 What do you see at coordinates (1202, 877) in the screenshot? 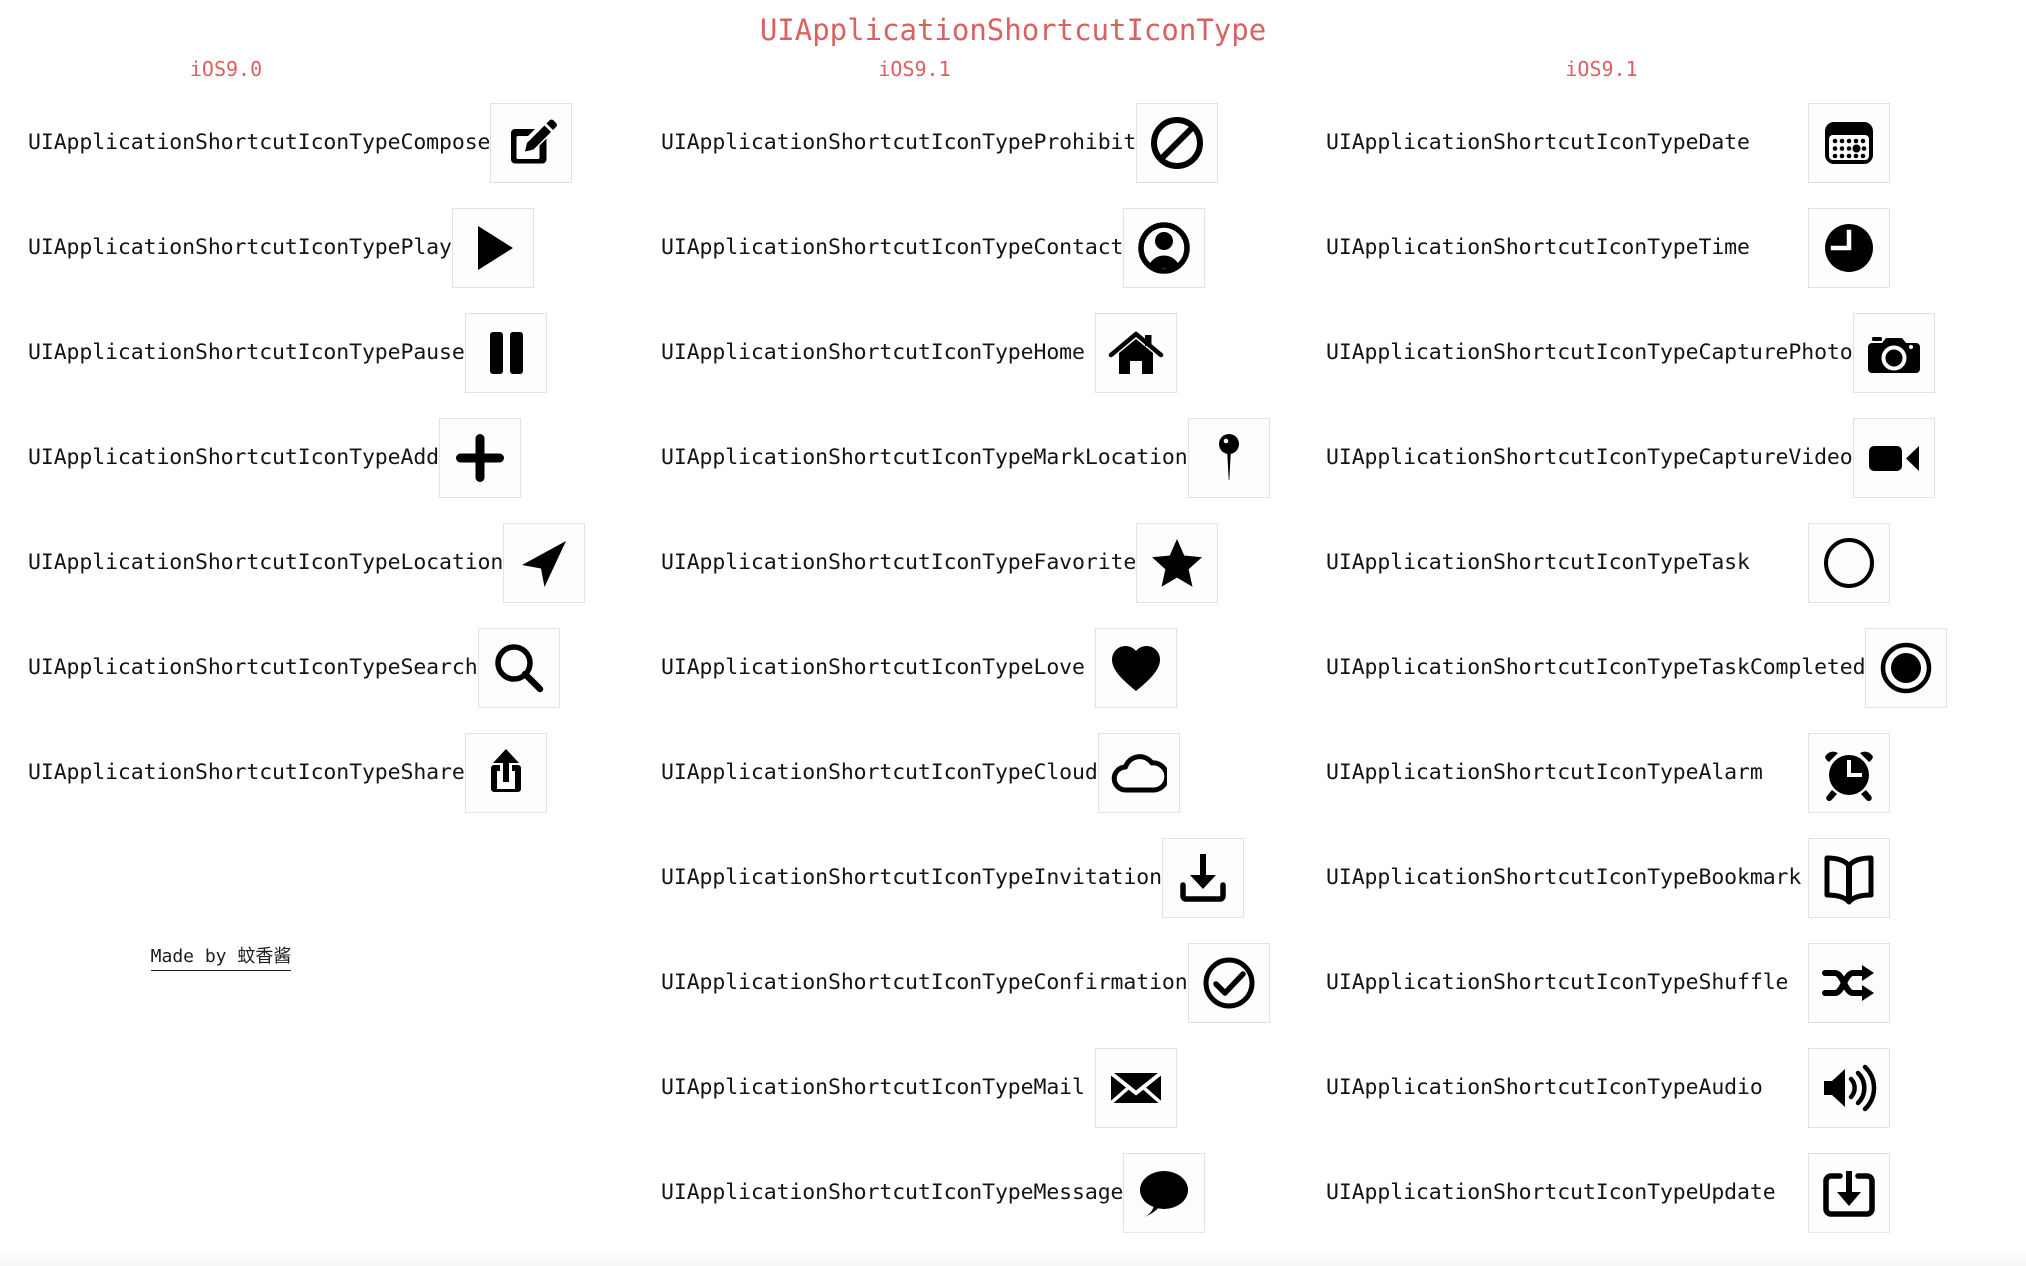
I see `download-arrow-icon` at bounding box center [1202, 877].